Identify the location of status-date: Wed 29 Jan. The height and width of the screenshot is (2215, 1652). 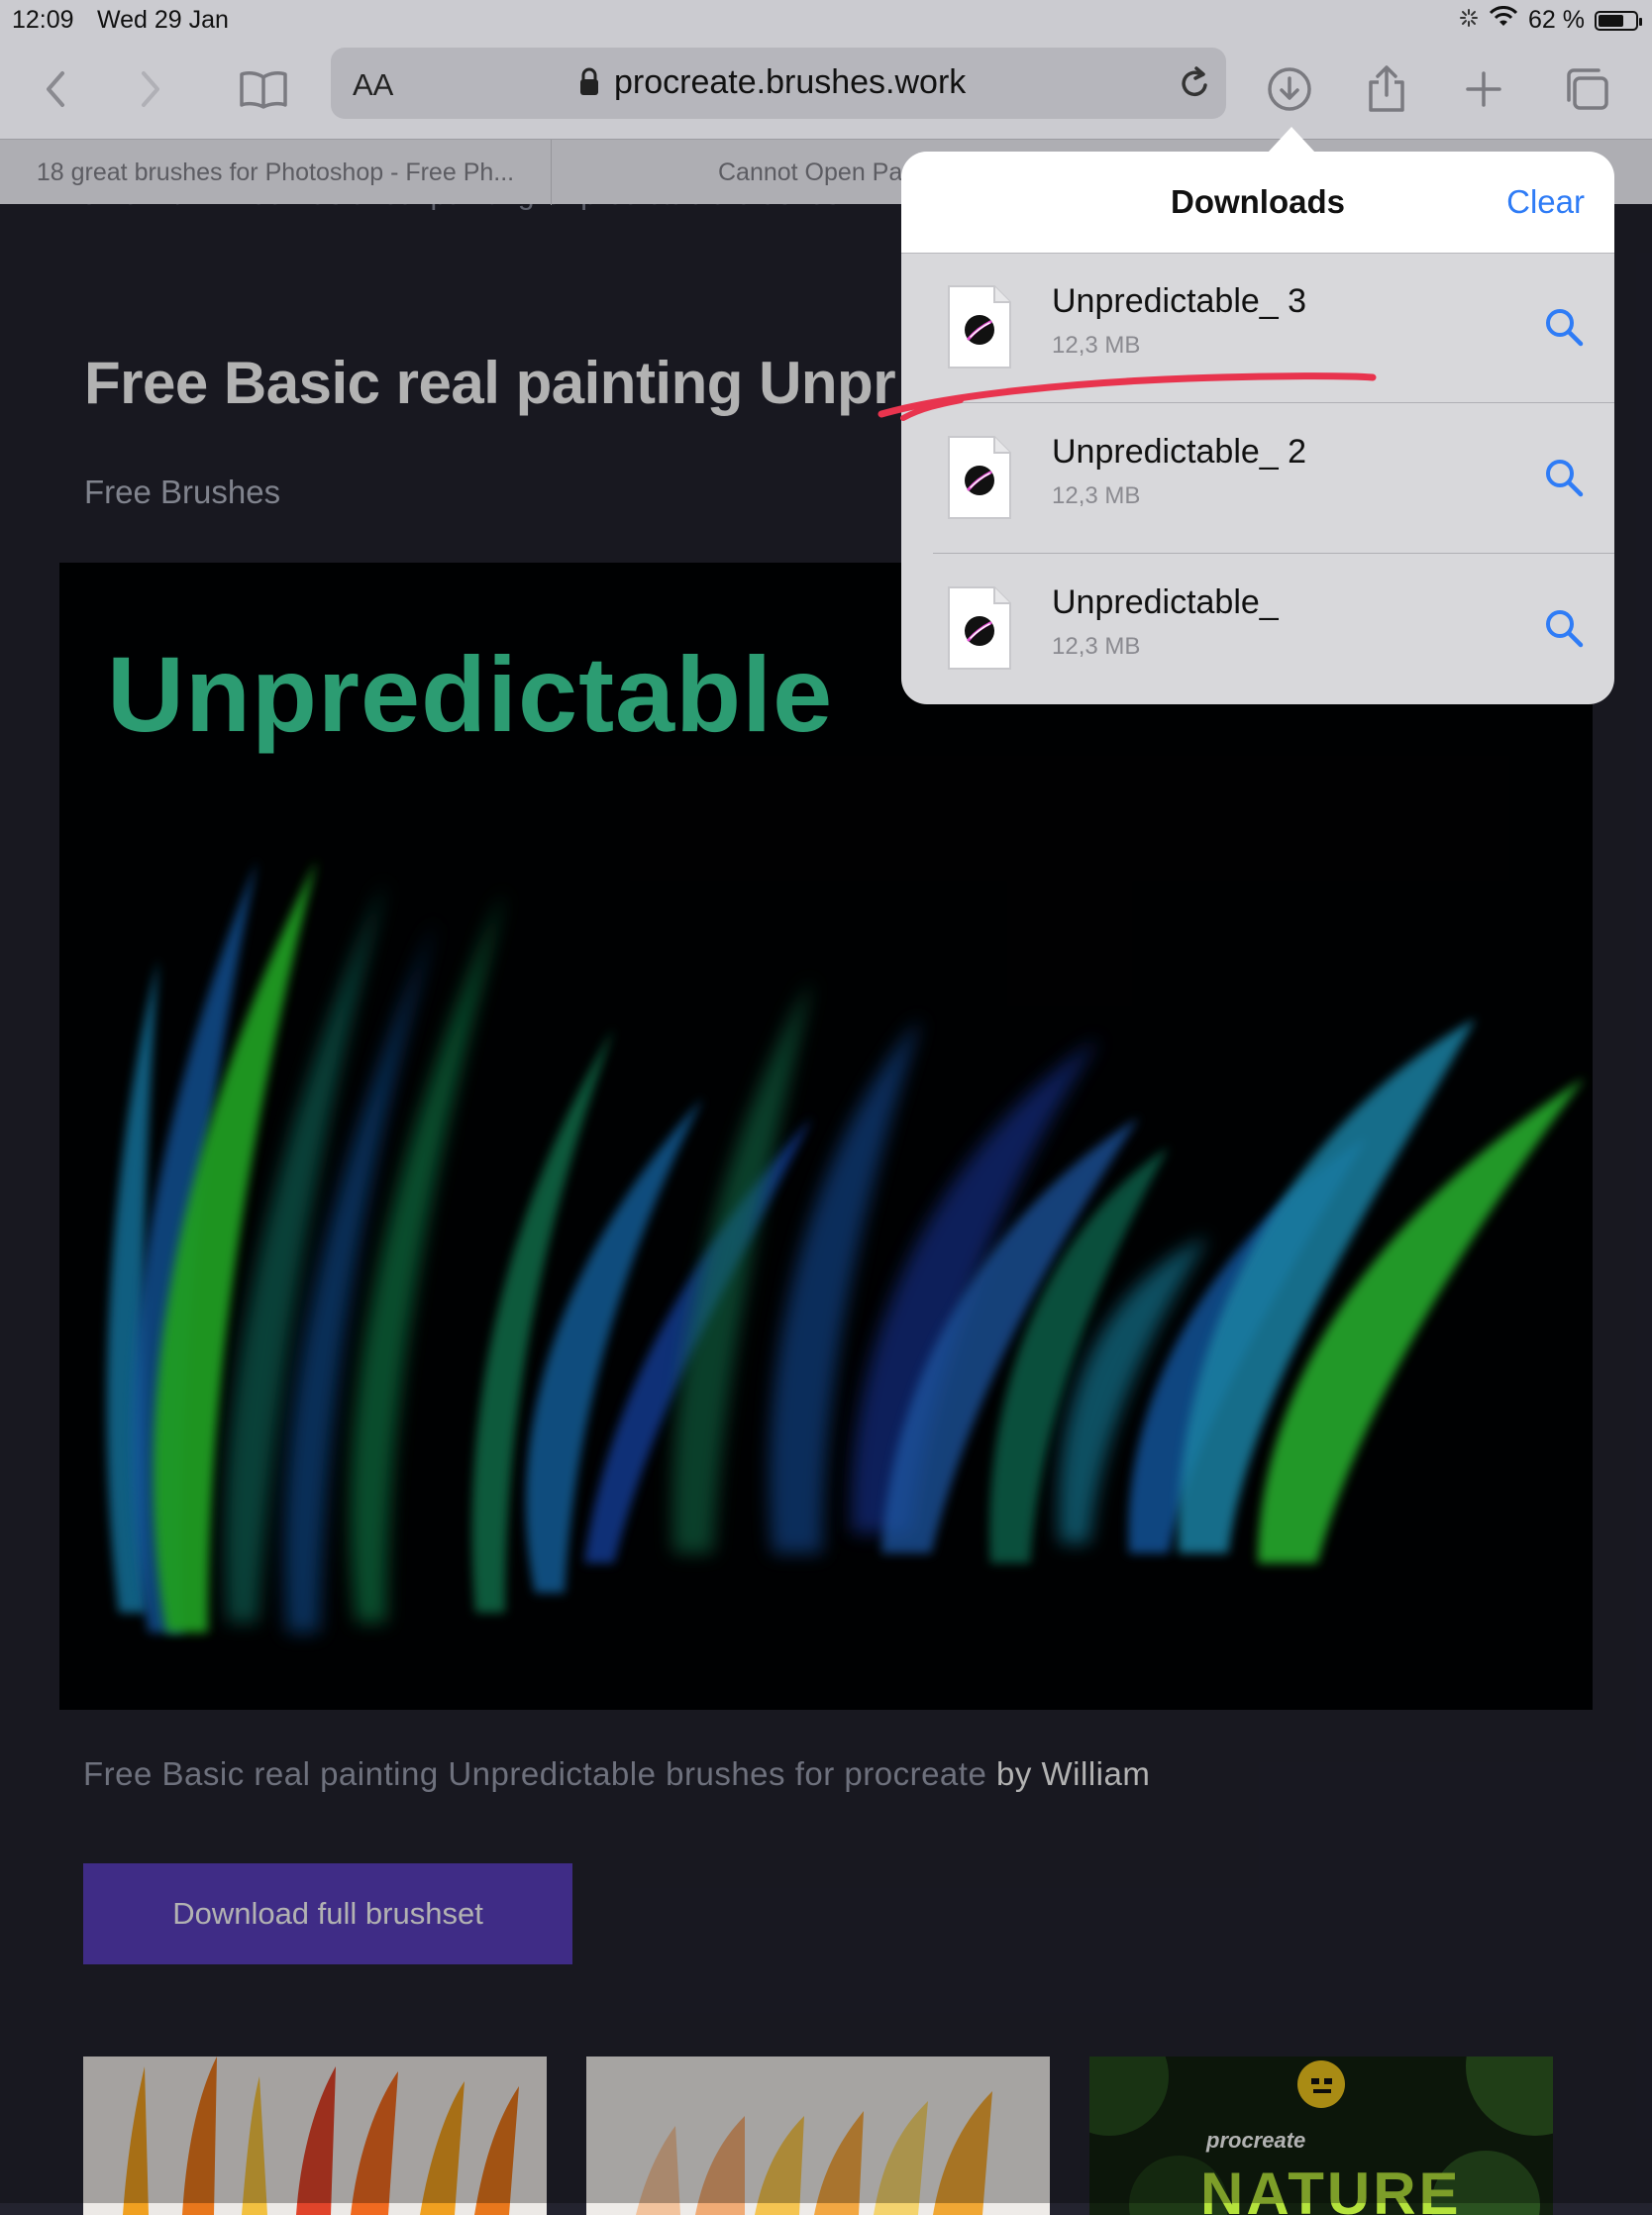
(163, 20).